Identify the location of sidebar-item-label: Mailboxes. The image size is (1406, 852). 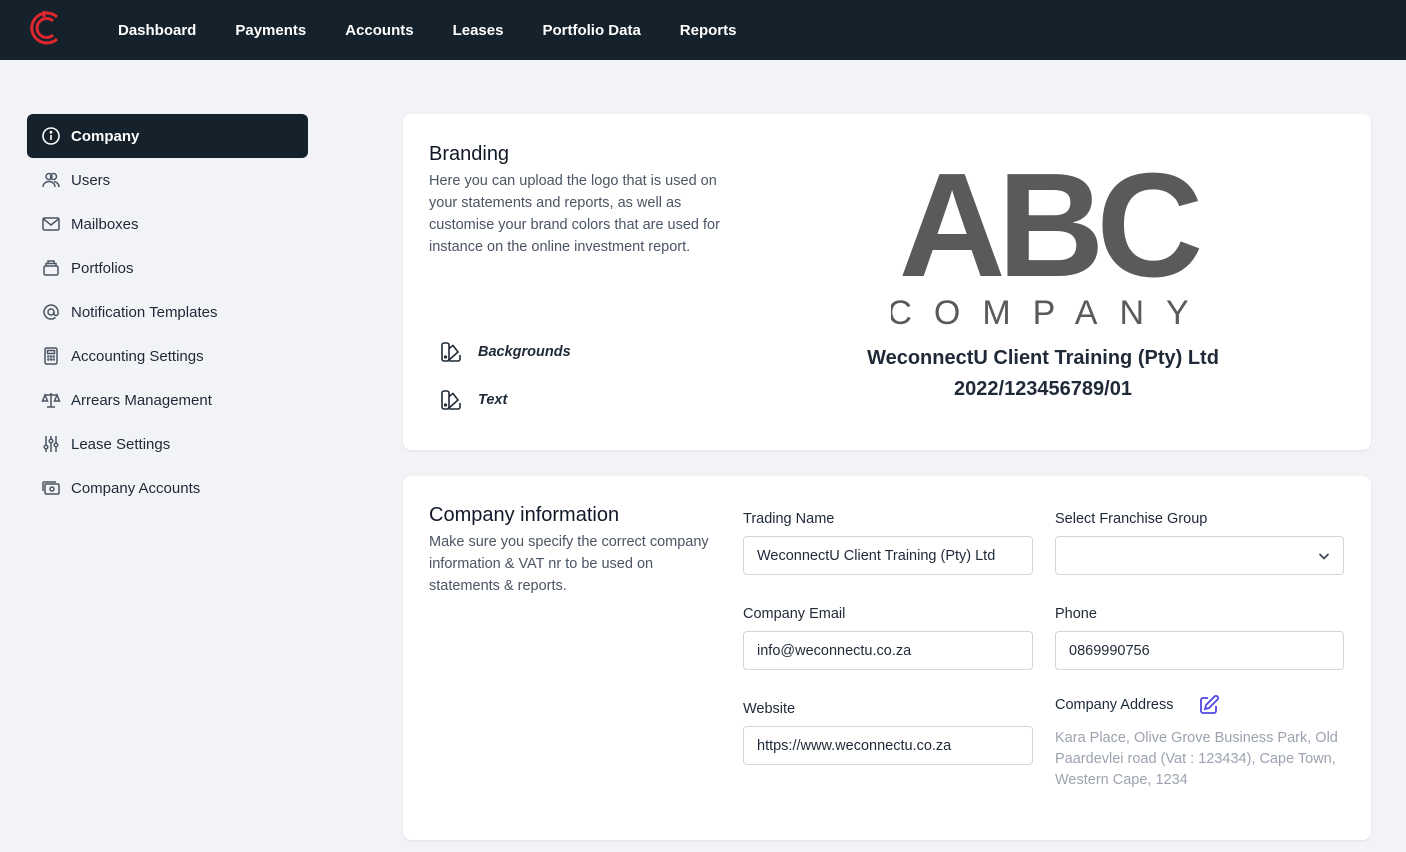
(105, 224).